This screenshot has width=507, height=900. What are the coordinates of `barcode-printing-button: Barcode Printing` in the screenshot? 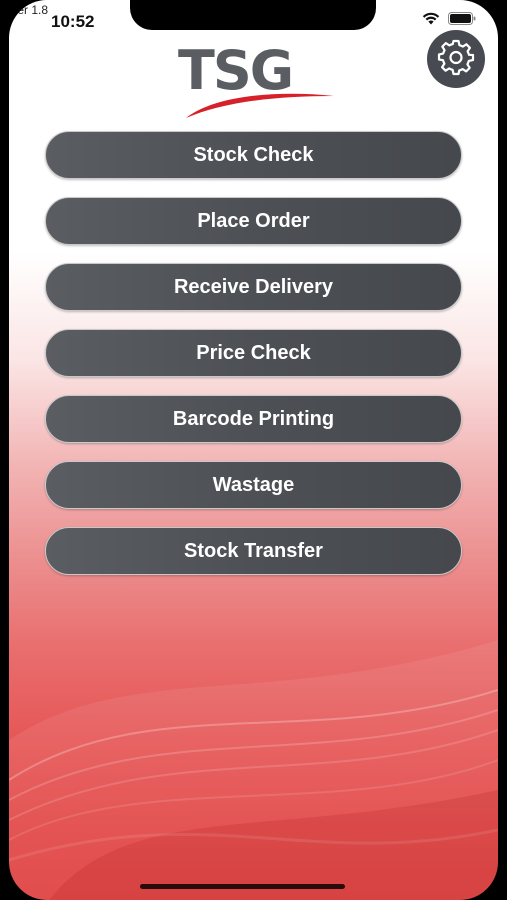 It's located at (253, 419).